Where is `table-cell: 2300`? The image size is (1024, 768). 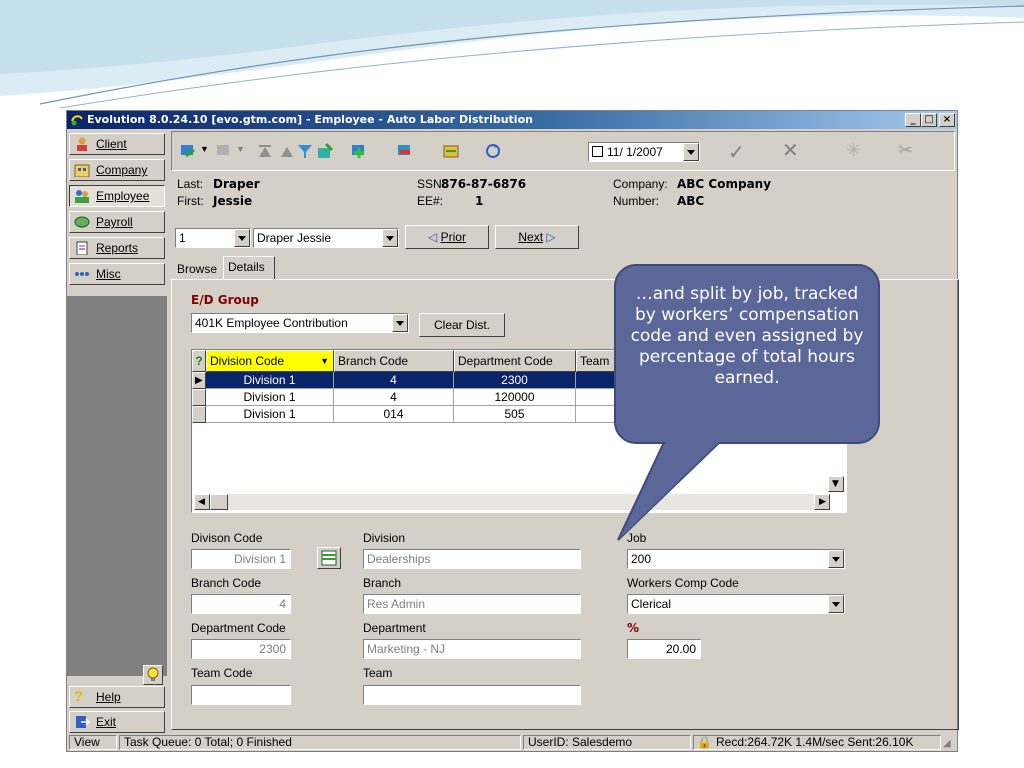
table-cell: 2300 is located at coordinates (515, 380).